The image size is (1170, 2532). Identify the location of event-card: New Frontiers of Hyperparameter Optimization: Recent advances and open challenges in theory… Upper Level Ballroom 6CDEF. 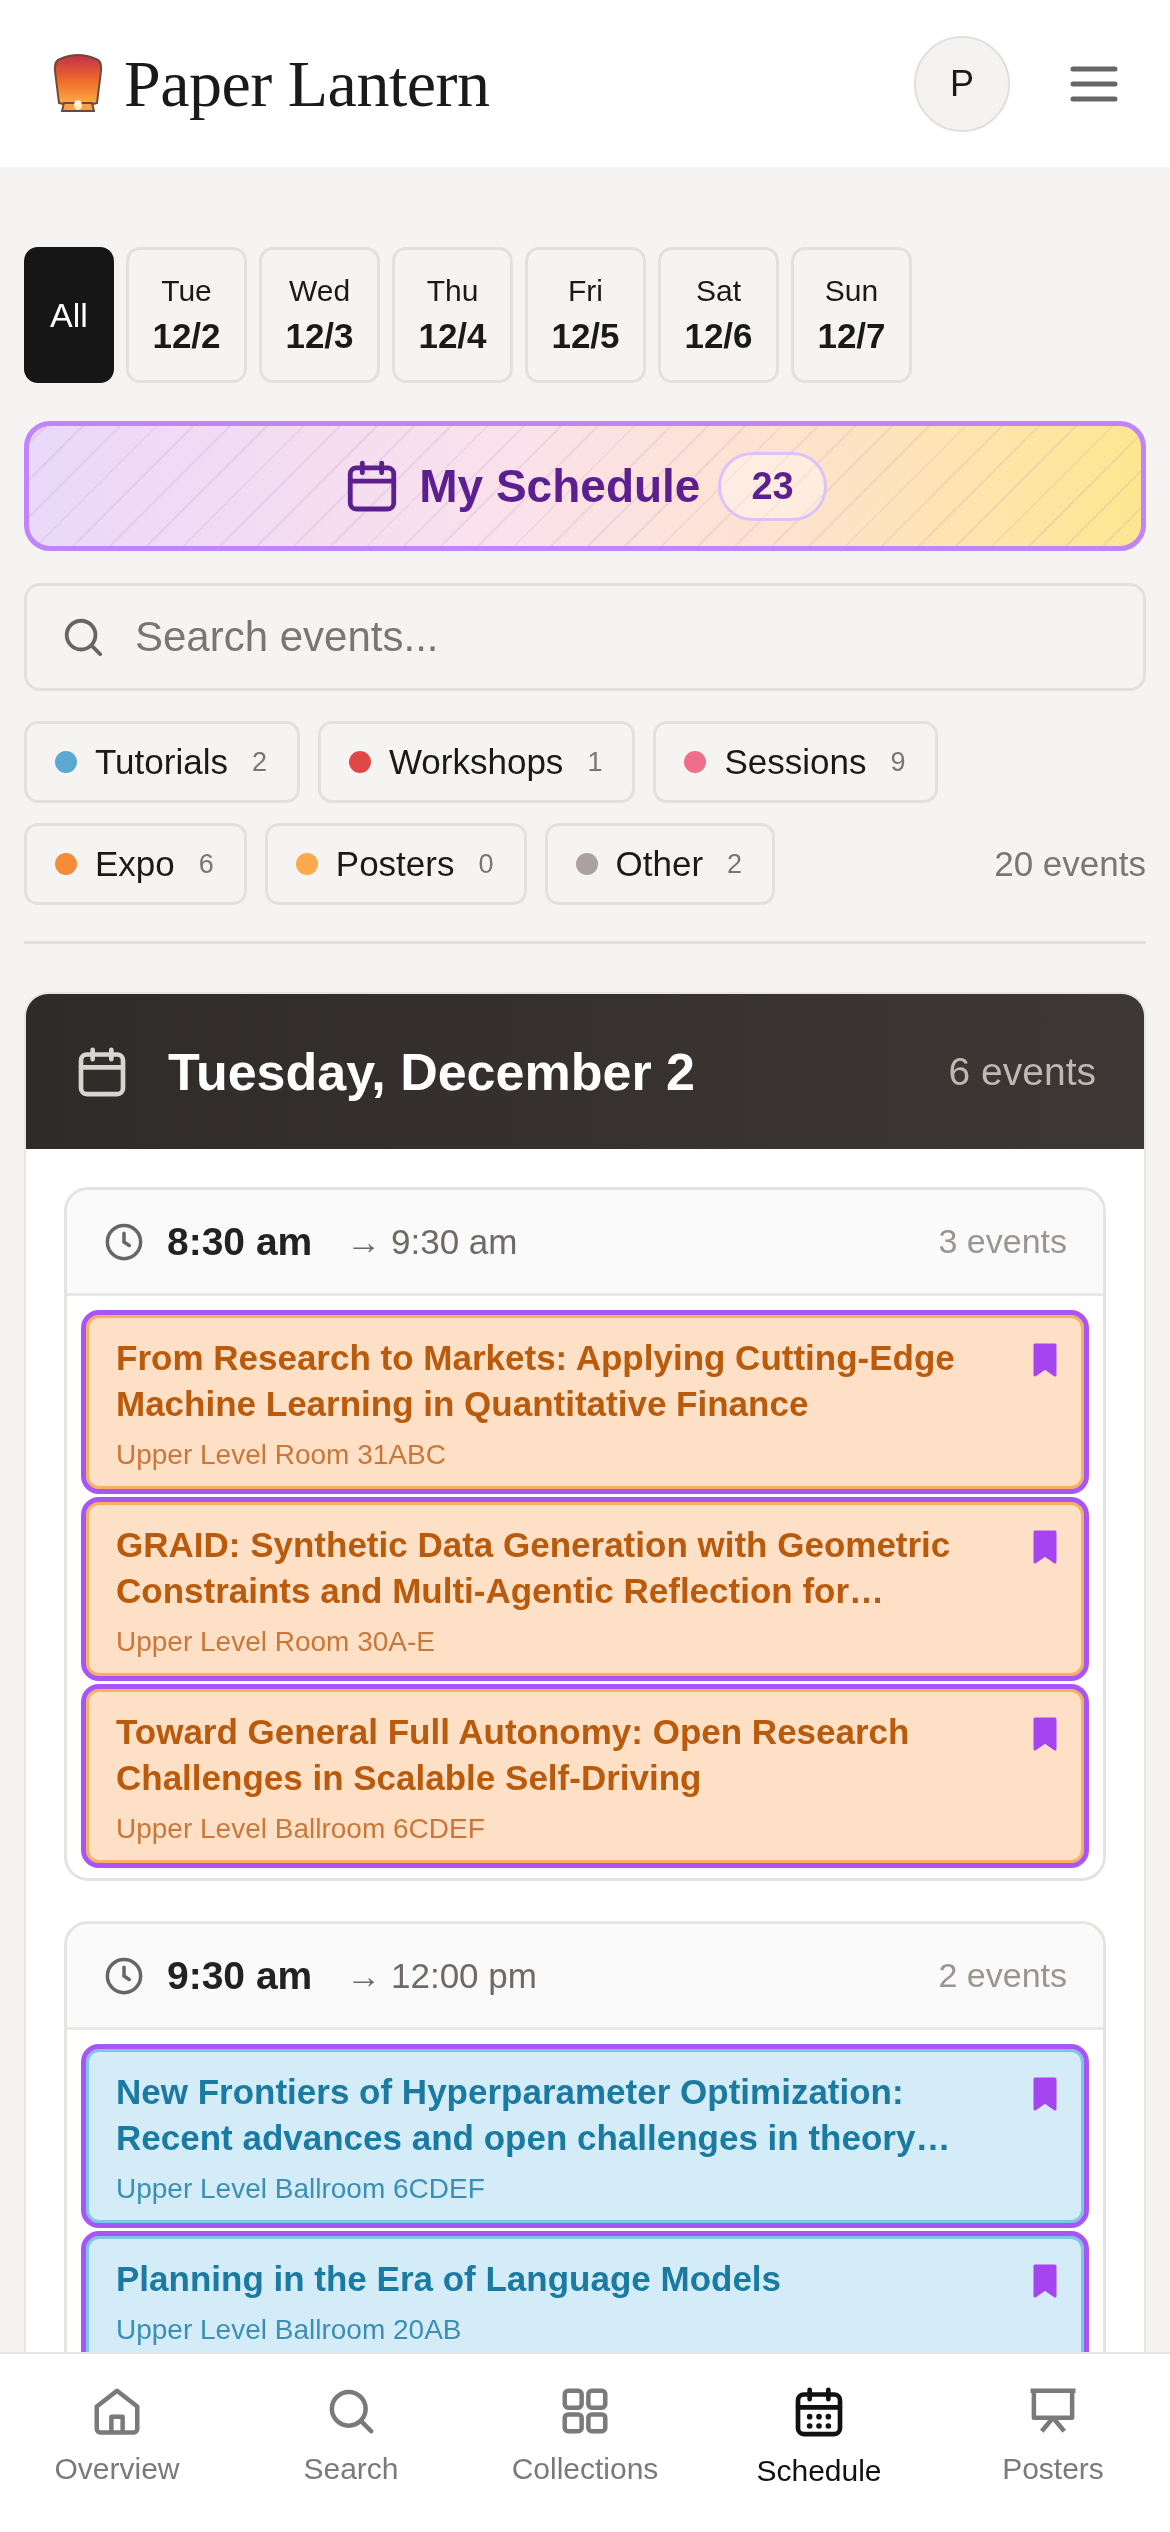
(585, 2136).